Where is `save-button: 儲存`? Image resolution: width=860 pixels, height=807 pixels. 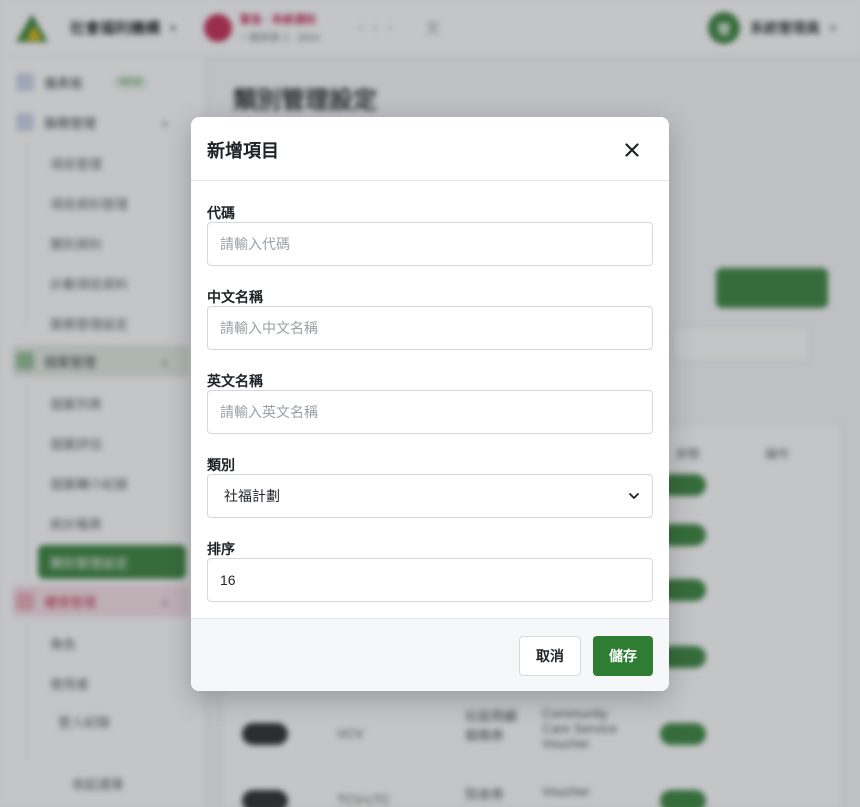
save-button: 儲存 is located at coordinates (623, 656).